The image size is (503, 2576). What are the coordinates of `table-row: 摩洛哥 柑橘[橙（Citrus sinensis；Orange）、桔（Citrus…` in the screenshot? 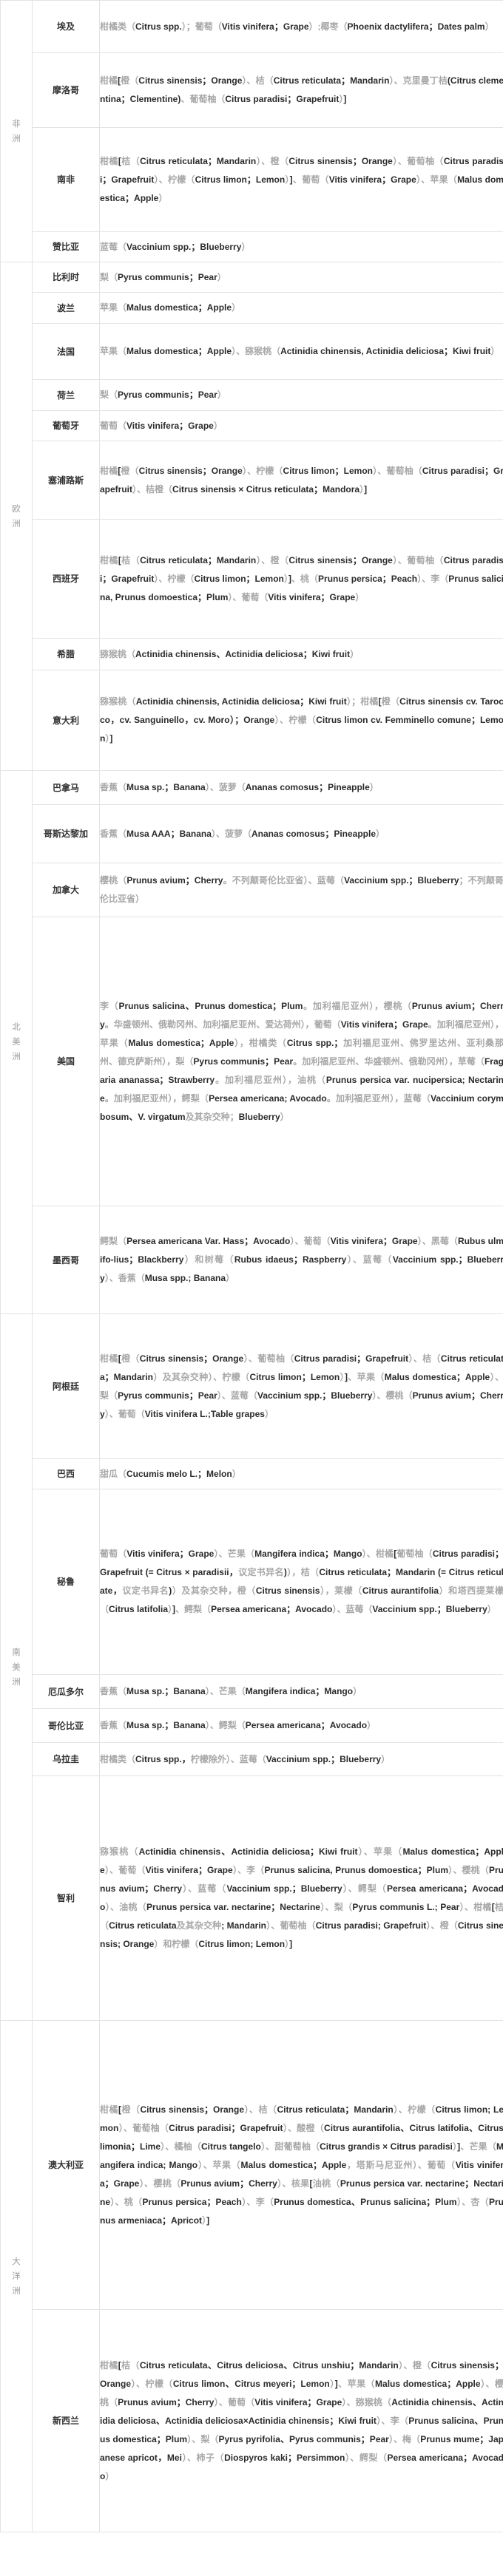 It's located at (252, 90).